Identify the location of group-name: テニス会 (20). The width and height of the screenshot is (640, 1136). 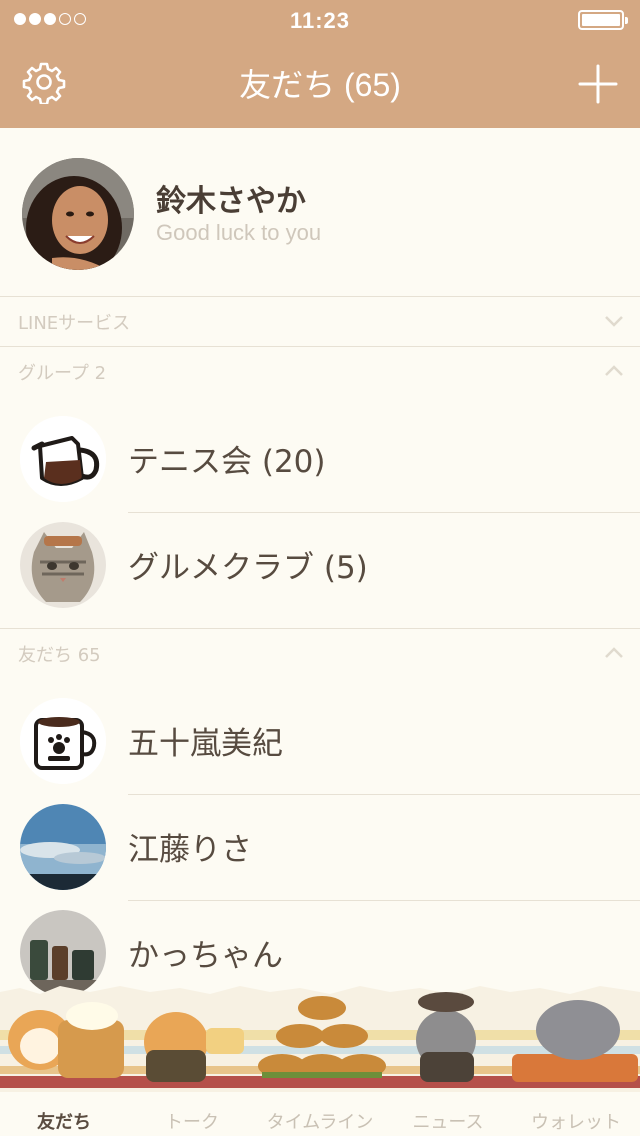
(227, 462).